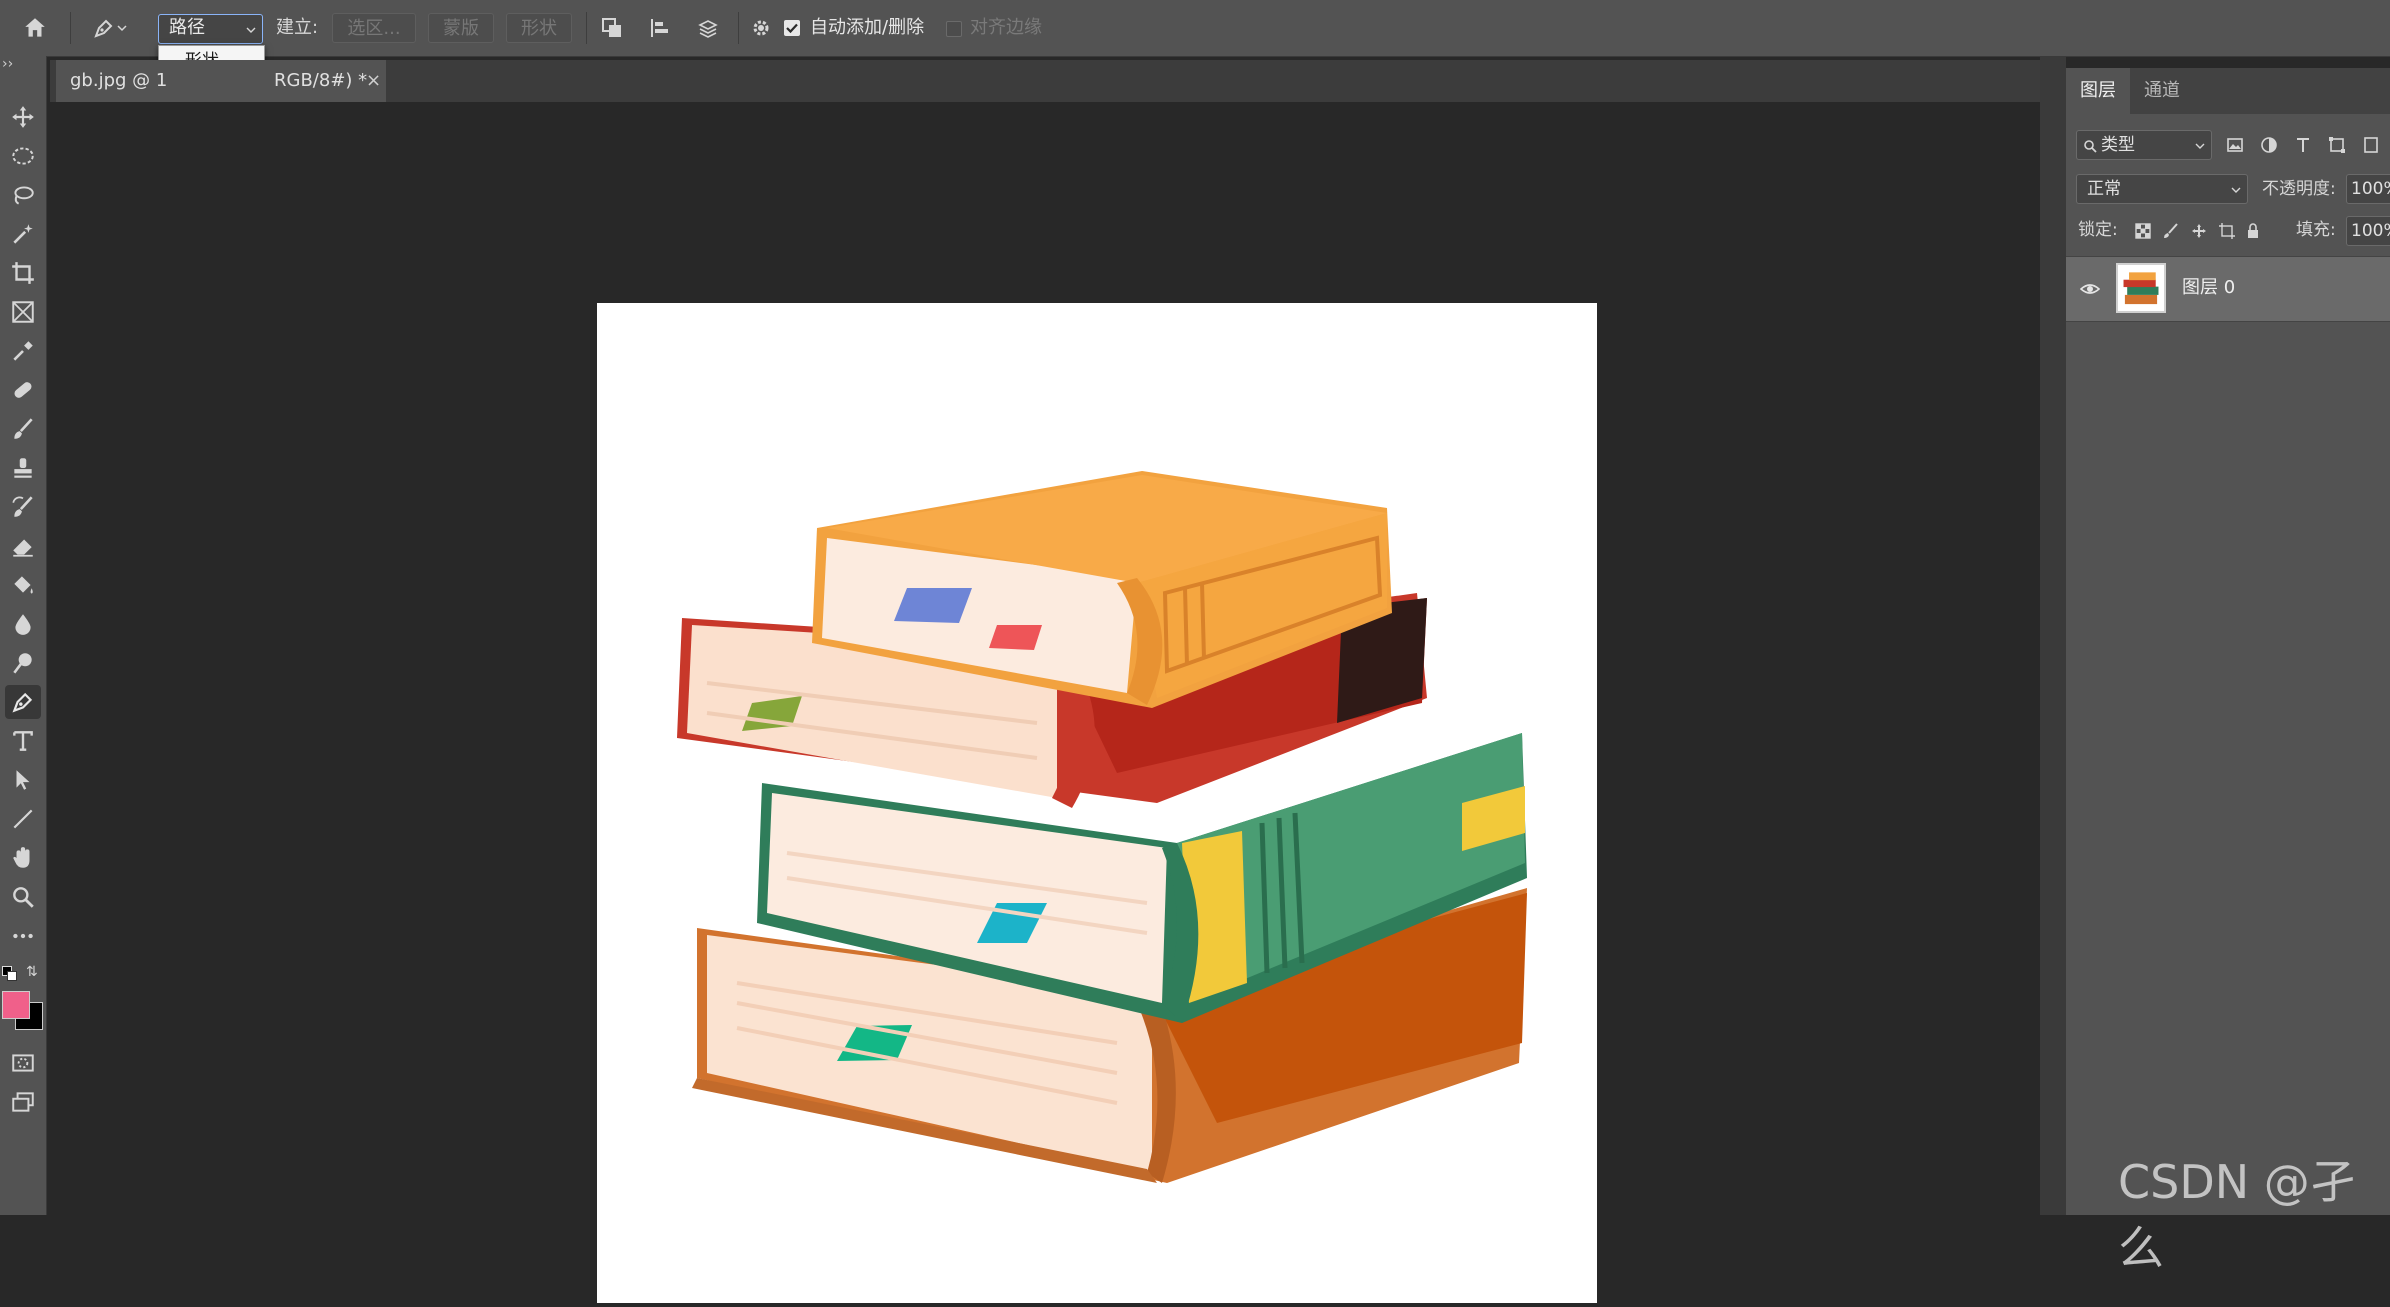  What do you see at coordinates (23, 819) in the screenshot?
I see `line-tool` at bounding box center [23, 819].